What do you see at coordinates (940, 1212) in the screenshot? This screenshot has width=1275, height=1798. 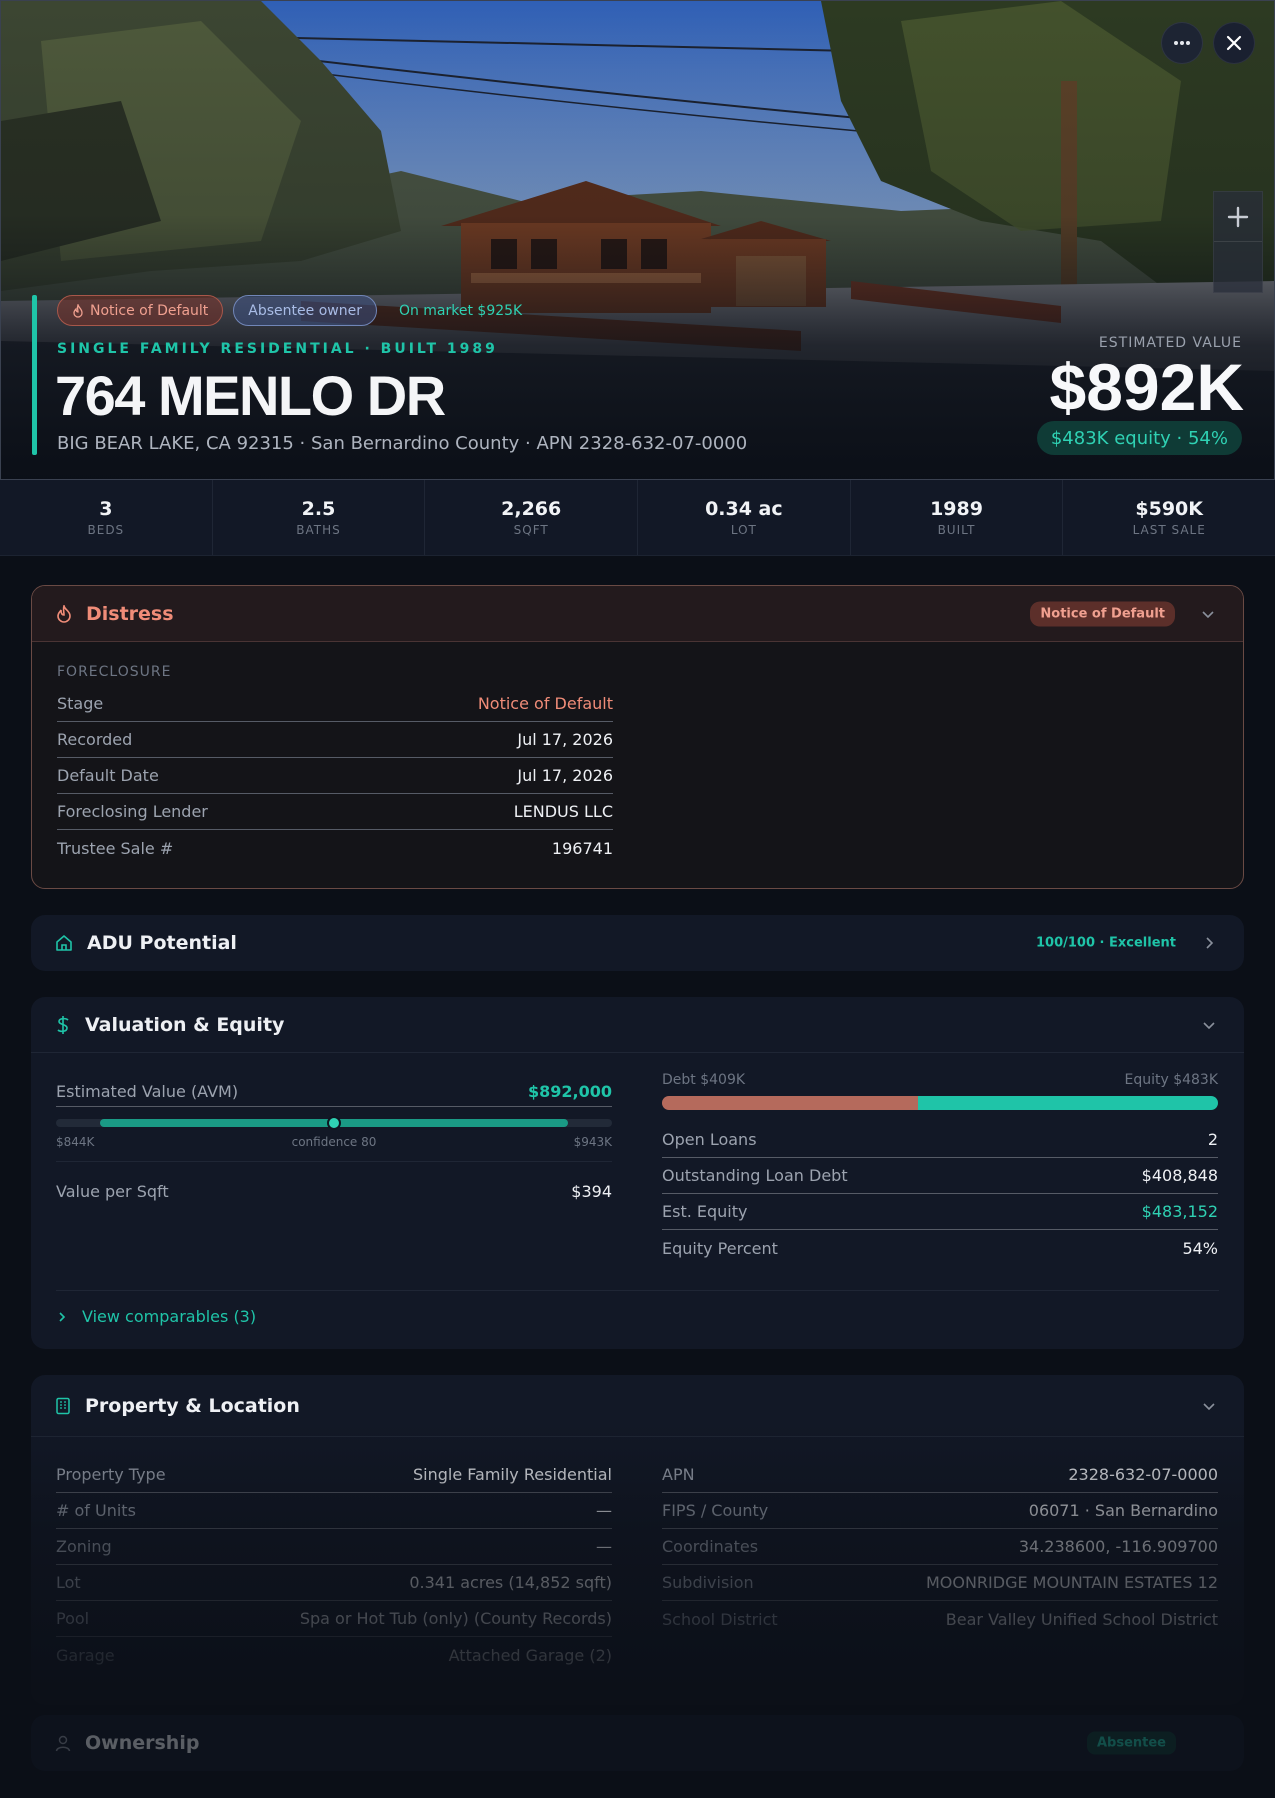 I see `equity-row: Est. Equity $483,152` at bounding box center [940, 1212].